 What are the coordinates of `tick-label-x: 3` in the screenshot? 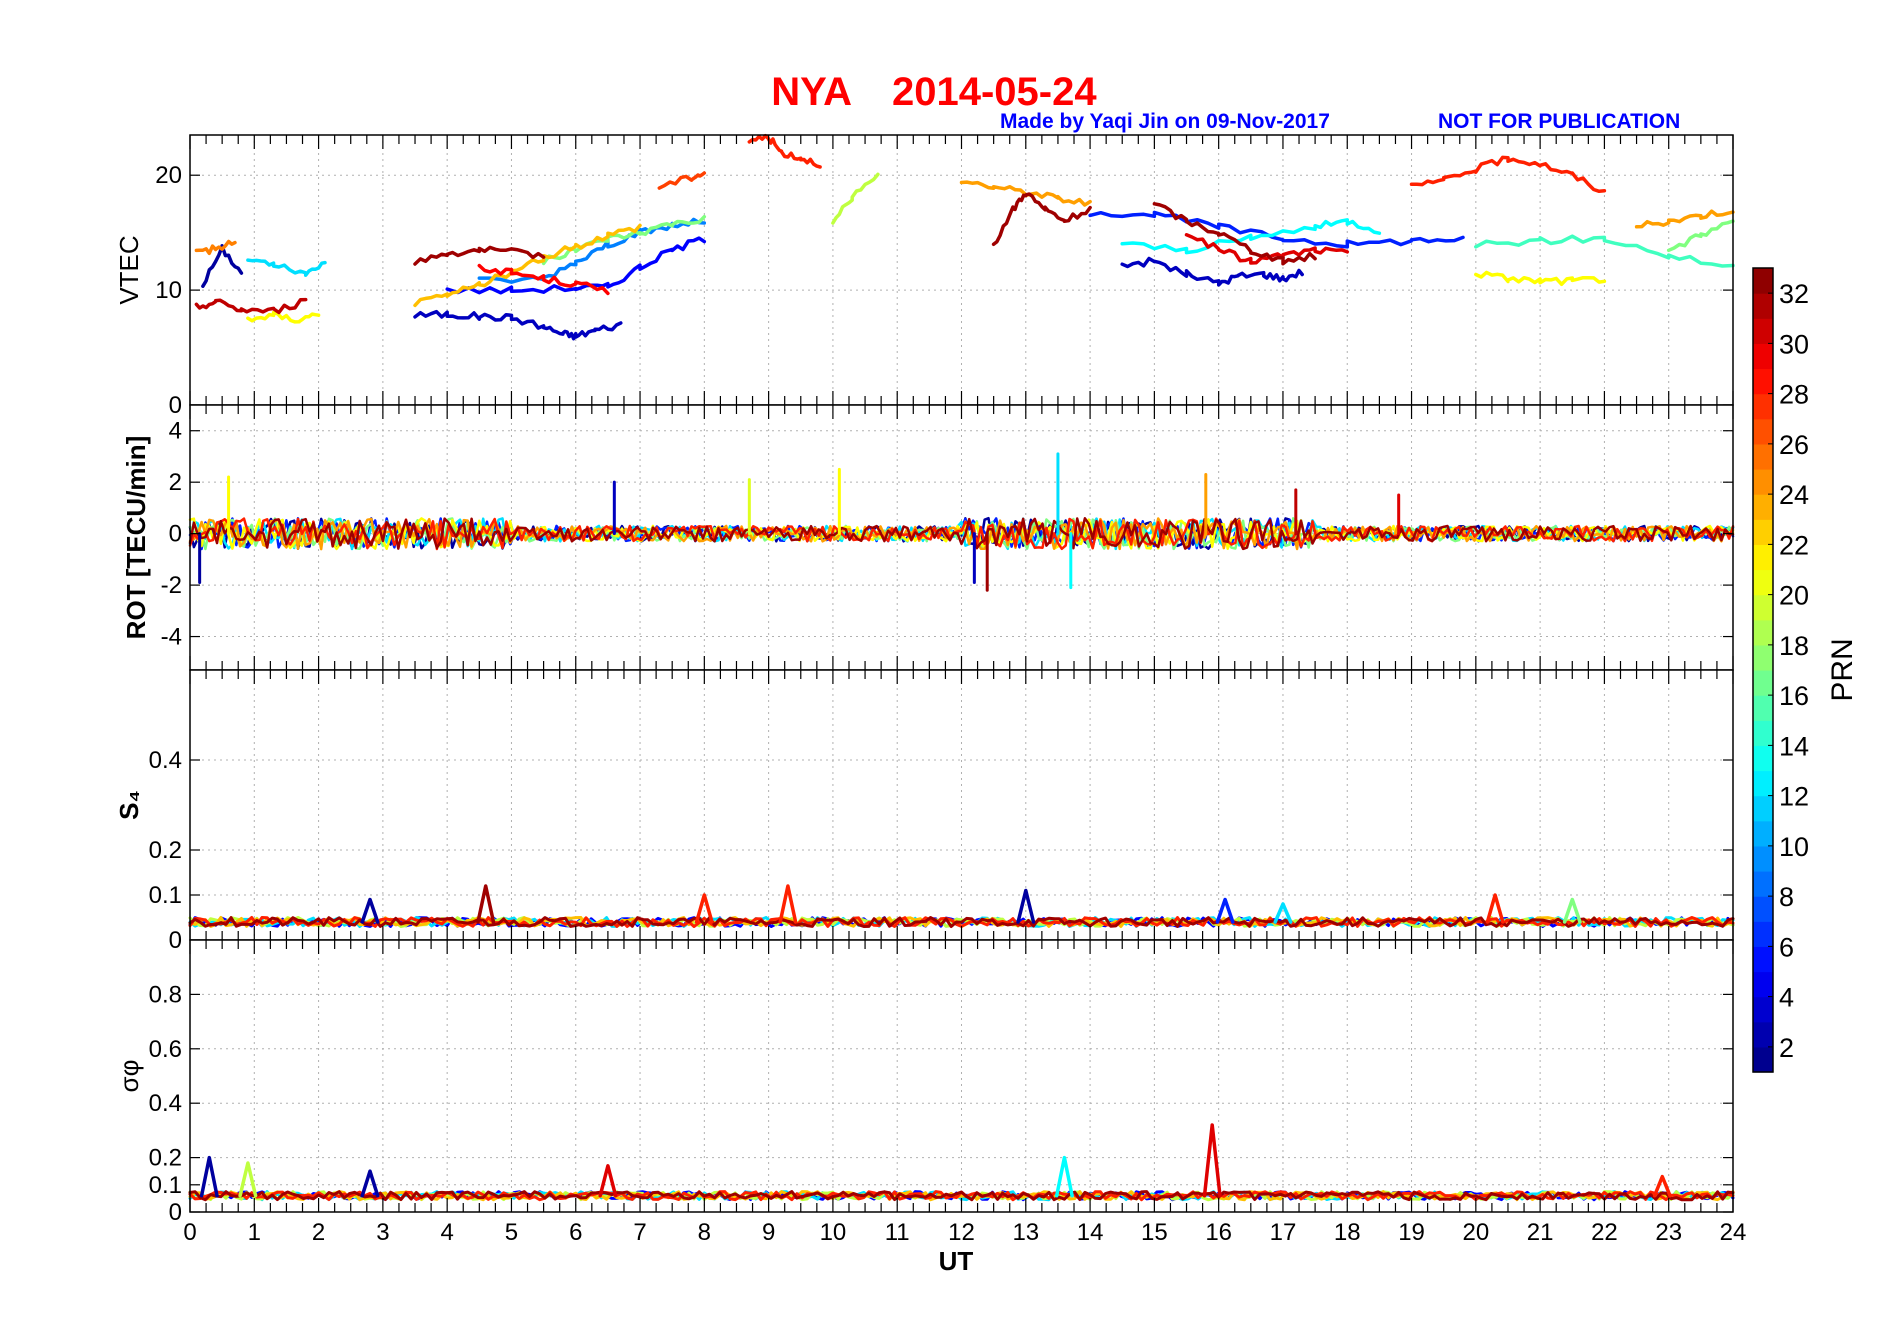 It's located at (382, 1232).